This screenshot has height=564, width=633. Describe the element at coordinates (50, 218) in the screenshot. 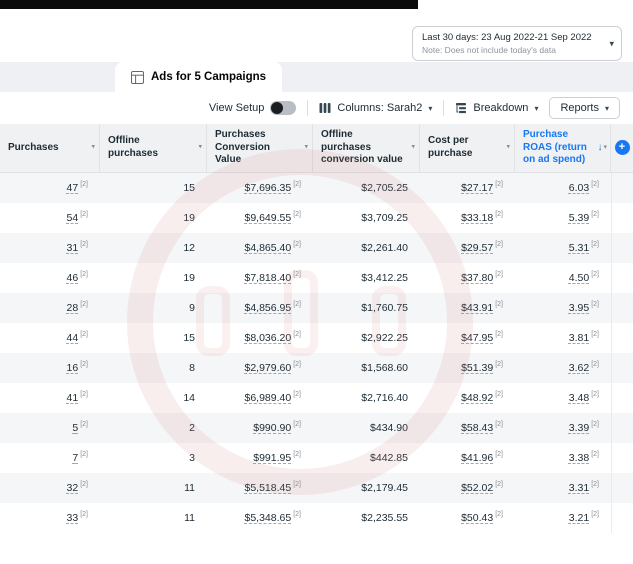

I see `cell-purchases: 54 [2]` at that location.